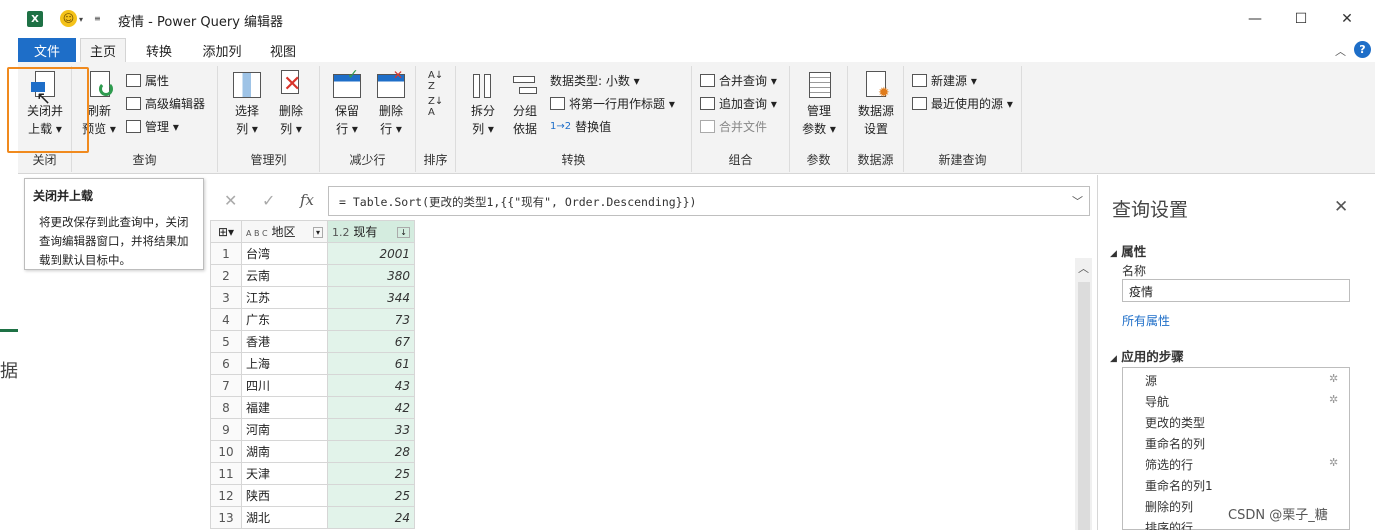 The image size is (1375, 530). I want to click on all-properties-link: 所有属性, so click(1146, 320).